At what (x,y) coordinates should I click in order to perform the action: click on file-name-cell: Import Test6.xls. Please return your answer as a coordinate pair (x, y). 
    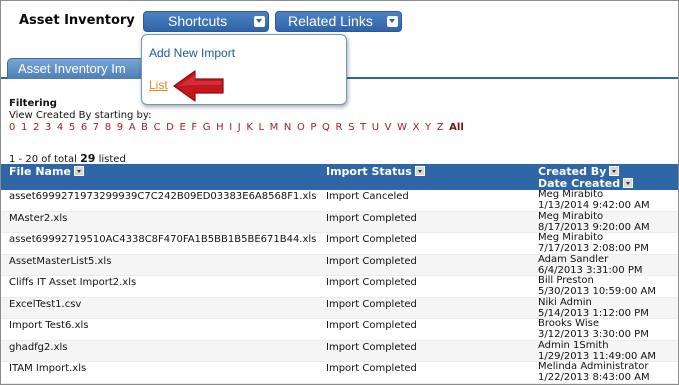
    Looking at the image, I should click on (49, 325).